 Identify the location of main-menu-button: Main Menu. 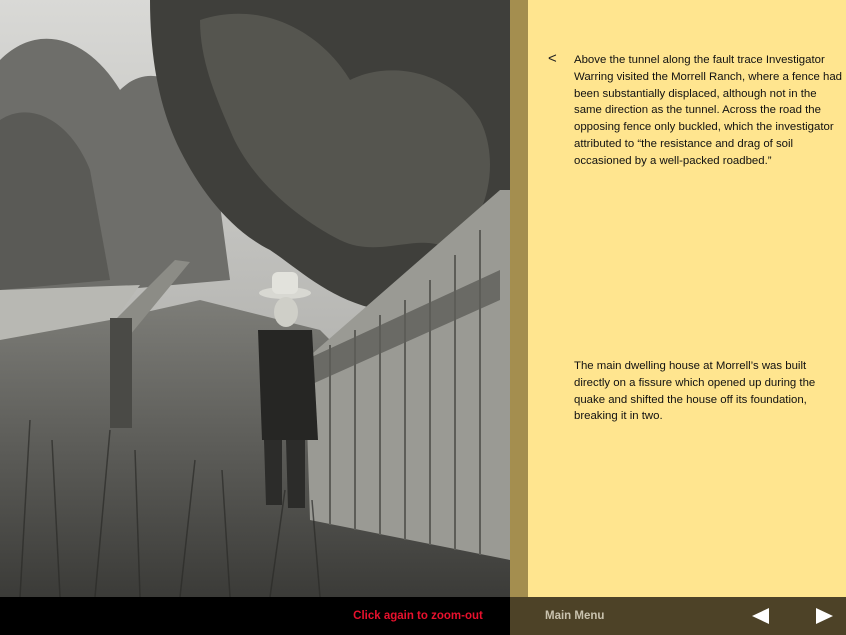
(574, 616).